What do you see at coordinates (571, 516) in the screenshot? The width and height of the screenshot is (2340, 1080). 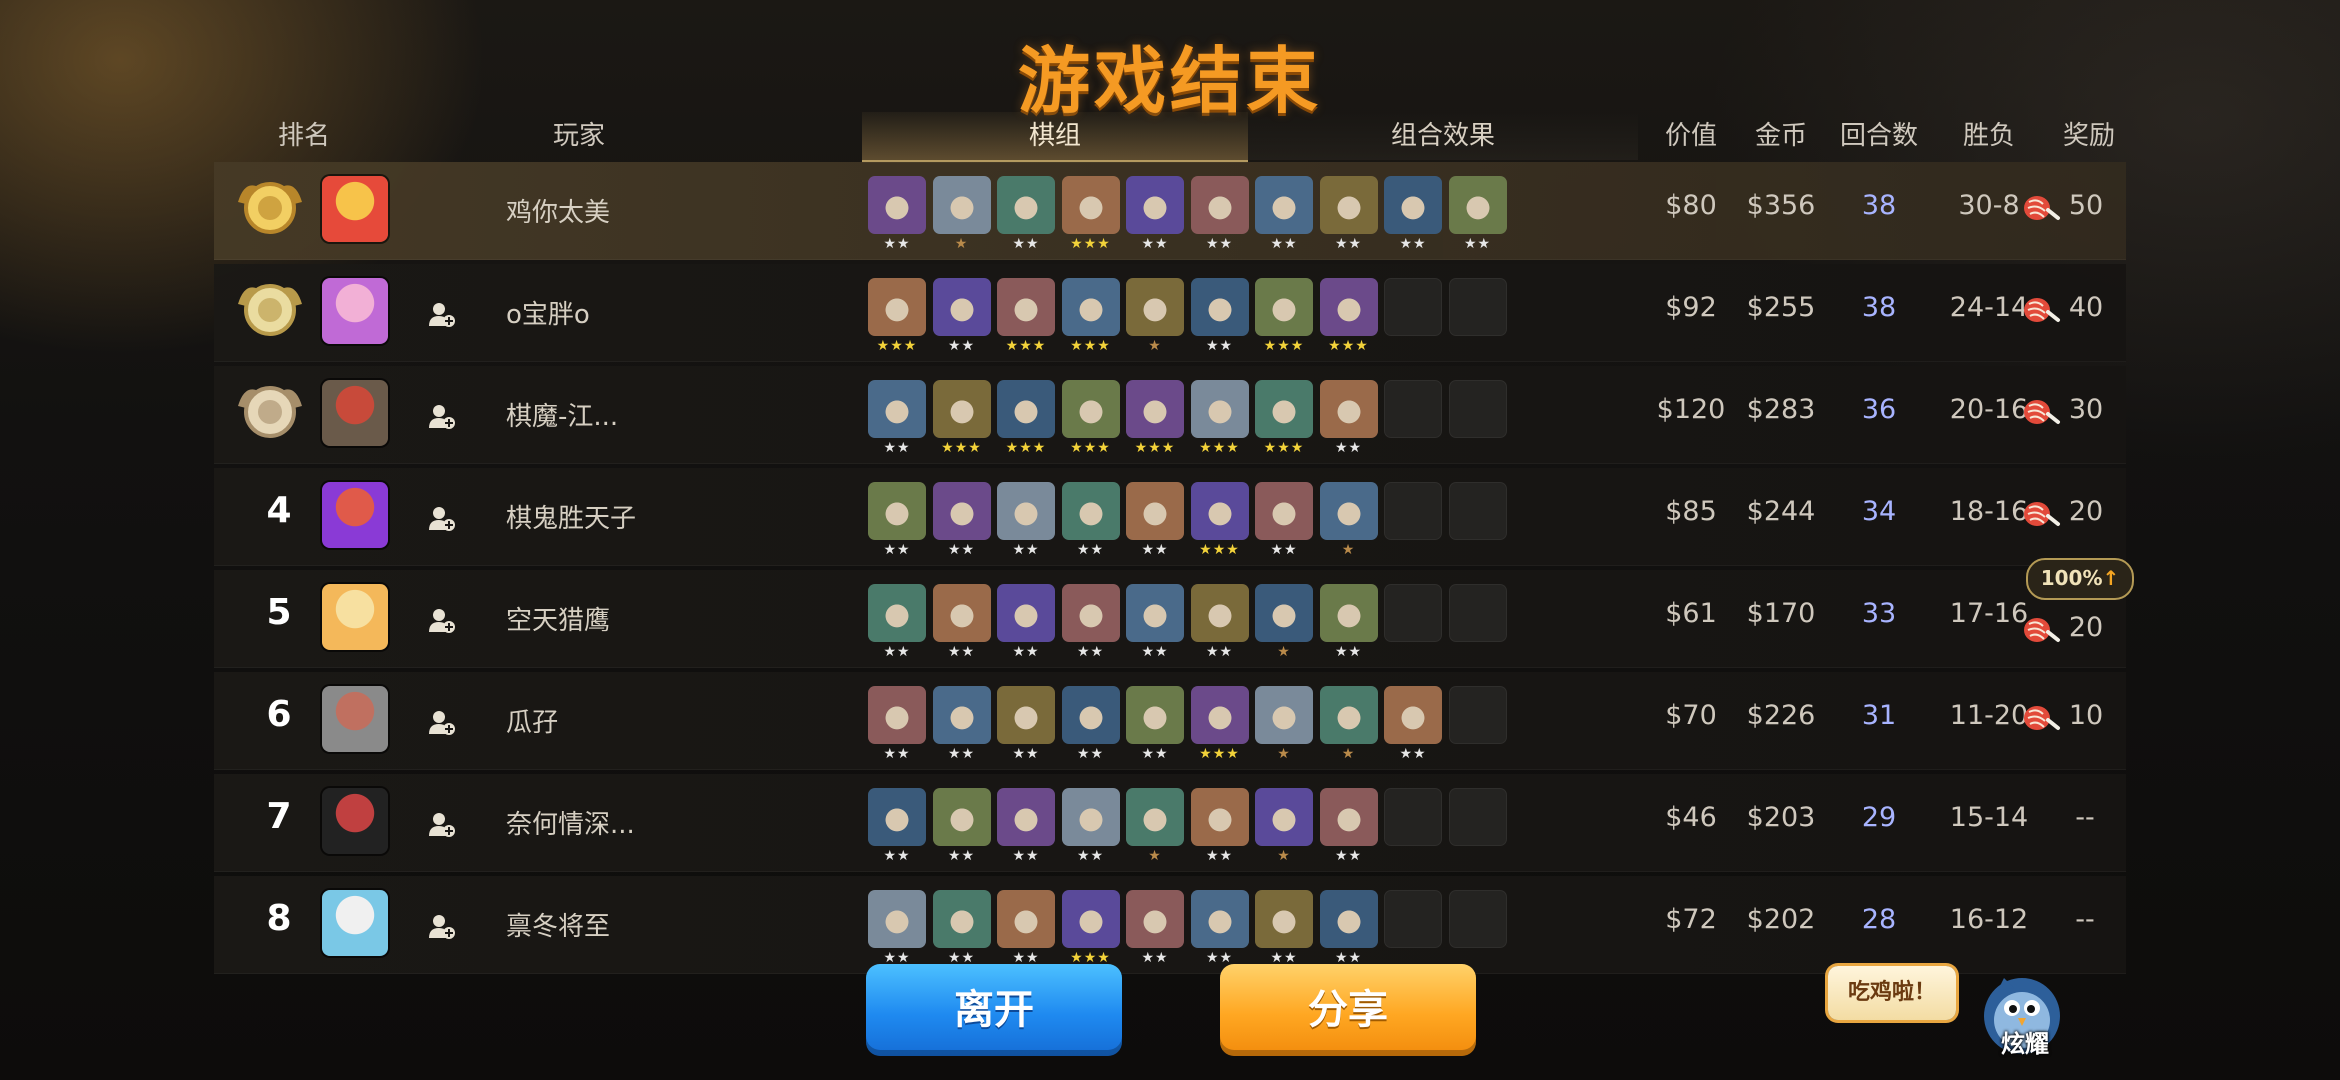 I see `player-name: 棋鬼胜天子` at bounding box center [571, 516].